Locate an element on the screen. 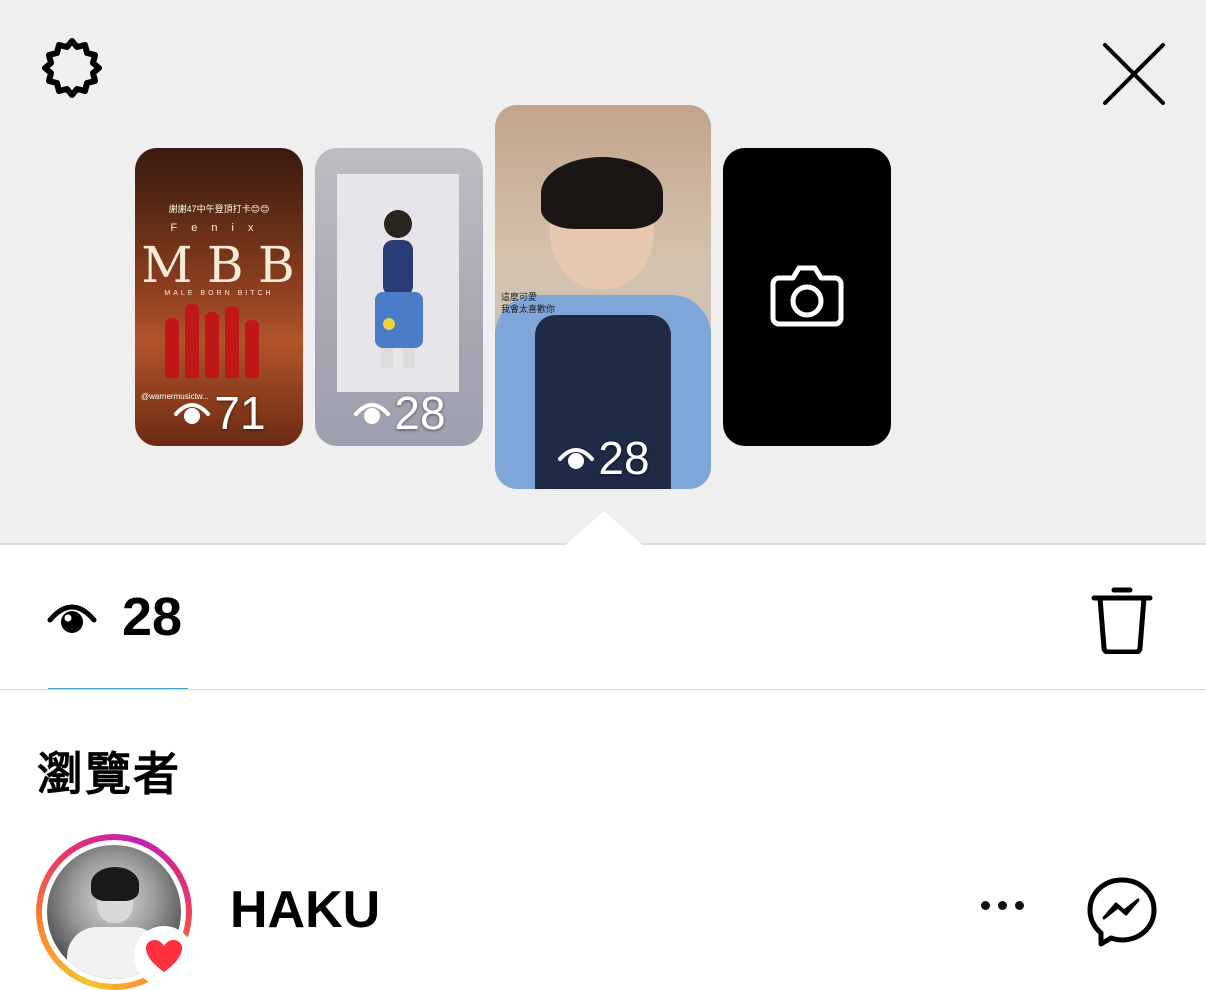 The image size is (1206, 990). thumb1-logo: M B B is located at coordinates (219, 265).